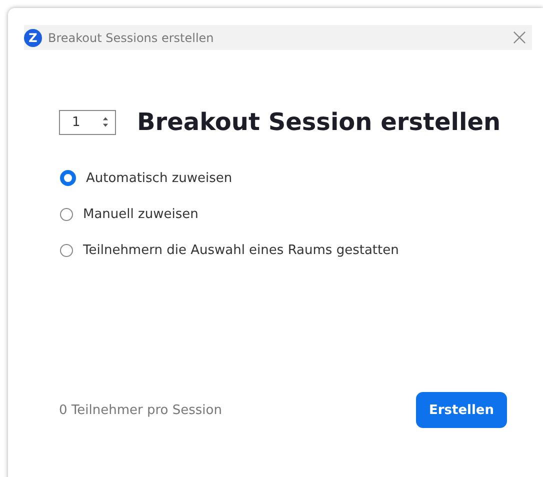  I want to click on close-icon, so click(519, 37).